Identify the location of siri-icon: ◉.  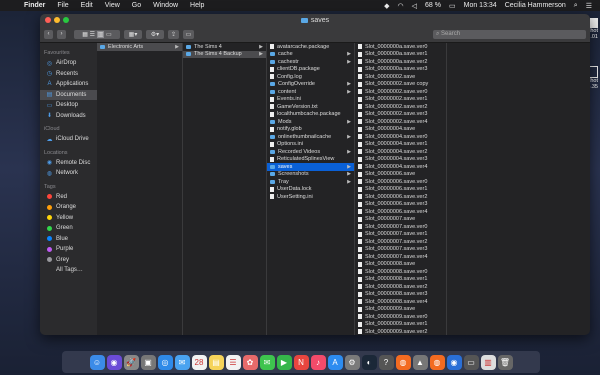
(114, 362).